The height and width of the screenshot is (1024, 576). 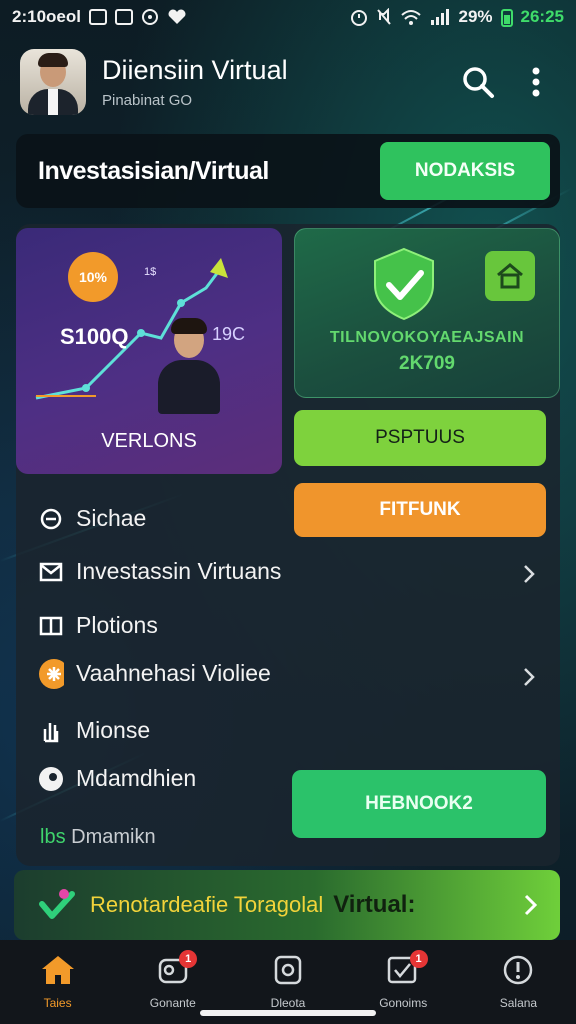 What do you see at coordinates (94, 336) in the screenshot?
I see `portfolio-value: S100Q` at bounding box center [94, 336].